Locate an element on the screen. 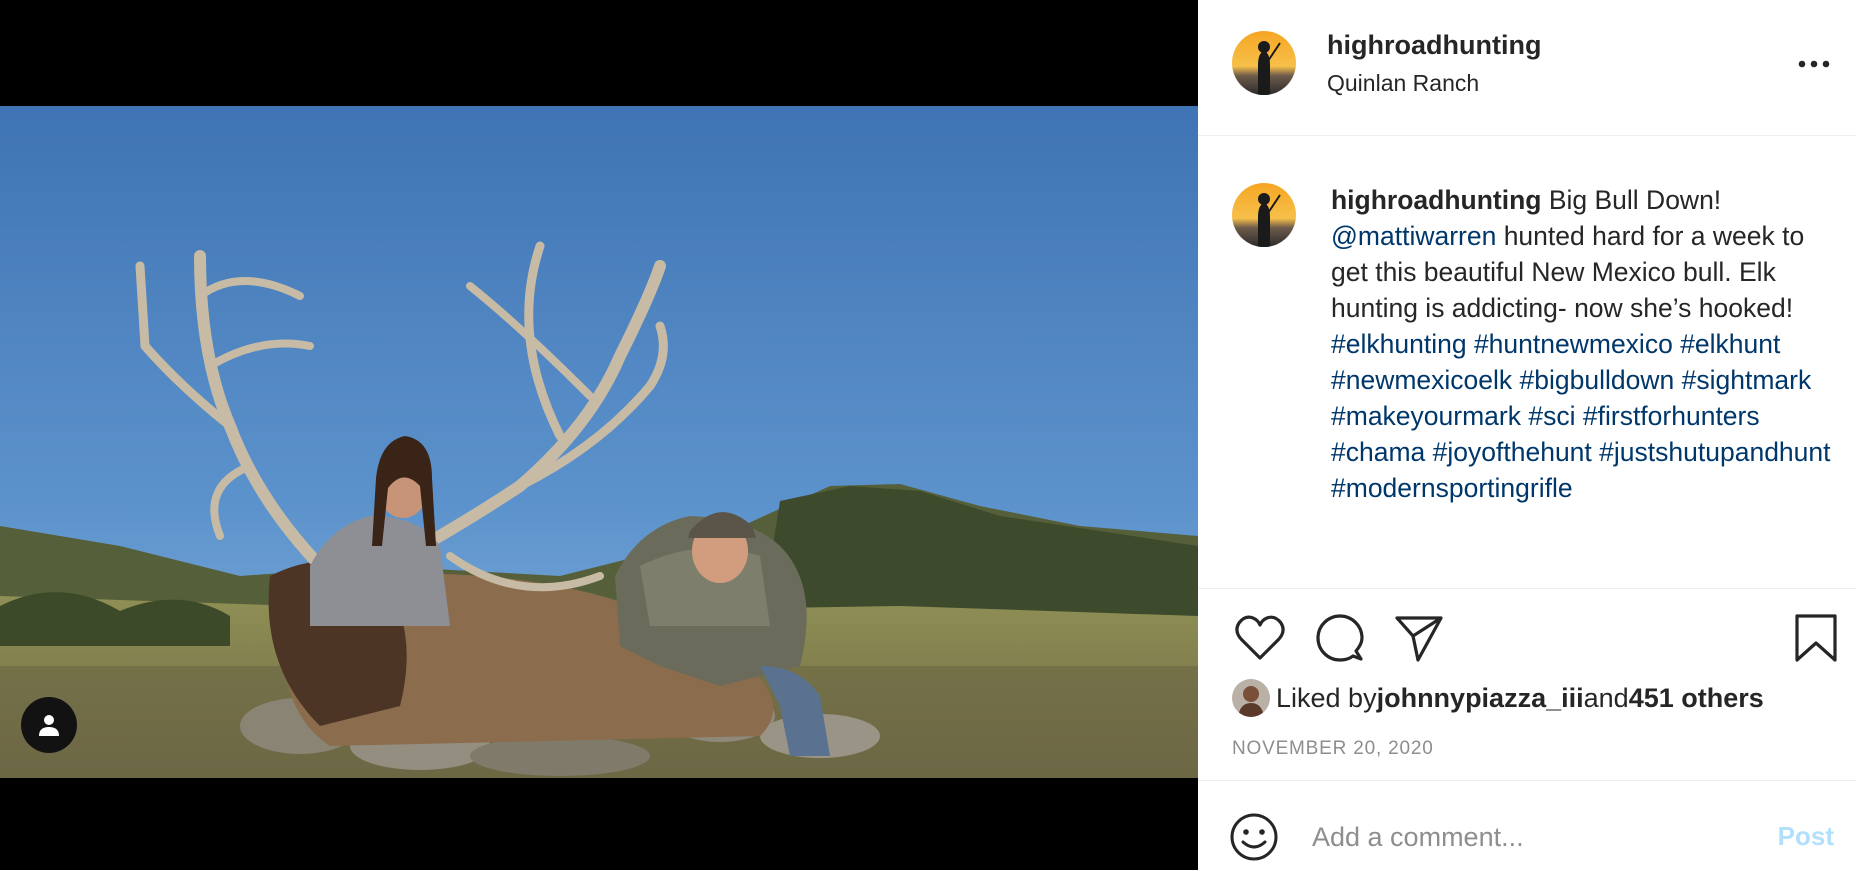  like-button is located at coordinates (1260, 638).